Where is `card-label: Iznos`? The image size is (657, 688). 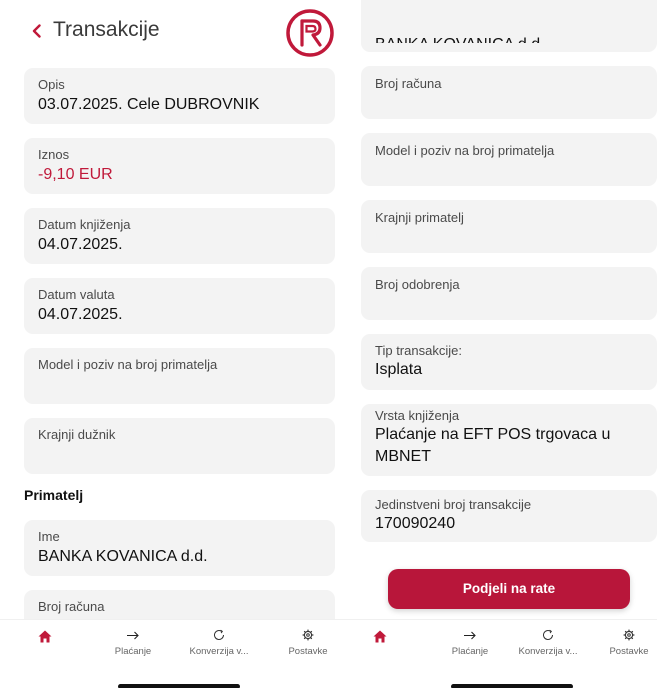 card-label: Iznos is located at coordinates (54, 154).